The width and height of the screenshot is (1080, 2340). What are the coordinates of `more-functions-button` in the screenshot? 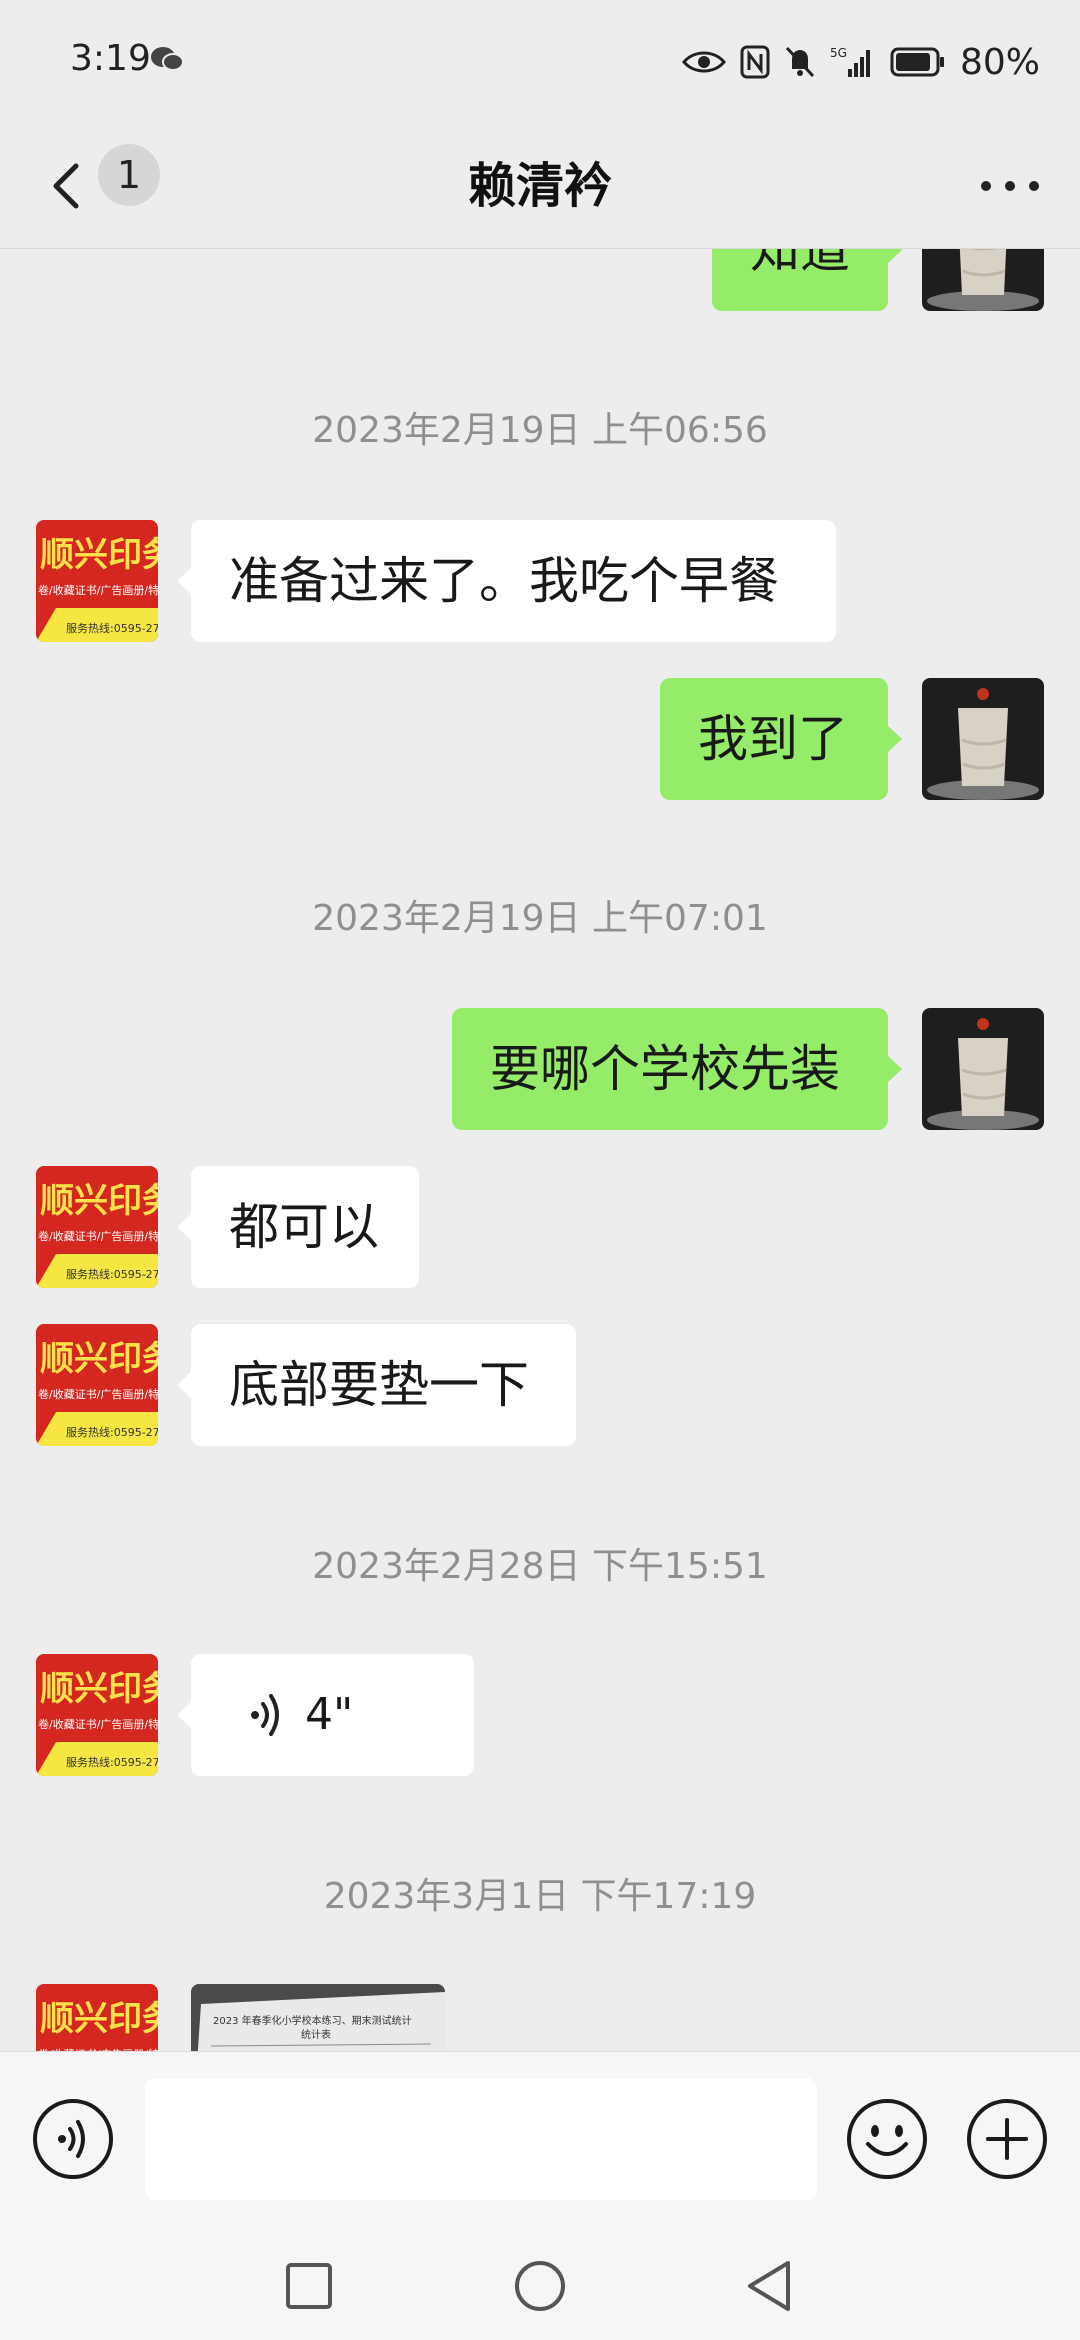 It's located at (1007, 2139).